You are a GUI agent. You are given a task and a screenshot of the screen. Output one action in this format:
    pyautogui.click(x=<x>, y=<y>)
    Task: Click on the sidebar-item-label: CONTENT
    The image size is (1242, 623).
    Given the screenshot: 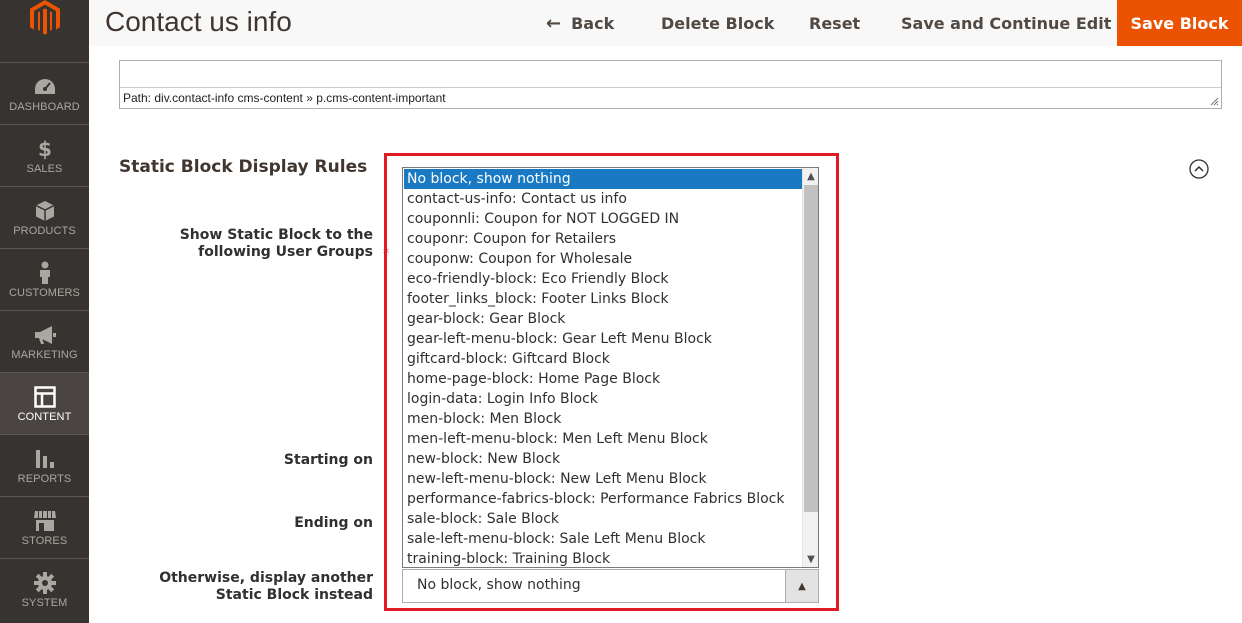 What is the action you would take?
    pyautogui.click(x=44, y=417)
    